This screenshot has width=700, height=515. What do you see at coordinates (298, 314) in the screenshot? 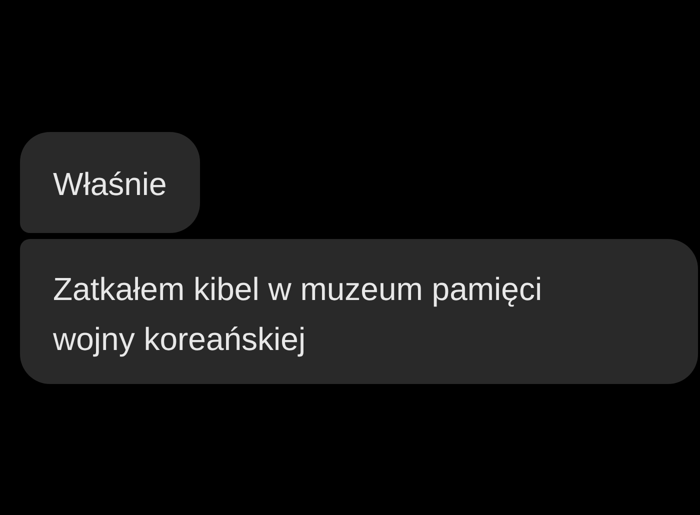
I see `message-text: Zatkałem kibel w muzeum pamięci wojny koreańskiej` at bounding box center [298, 314].